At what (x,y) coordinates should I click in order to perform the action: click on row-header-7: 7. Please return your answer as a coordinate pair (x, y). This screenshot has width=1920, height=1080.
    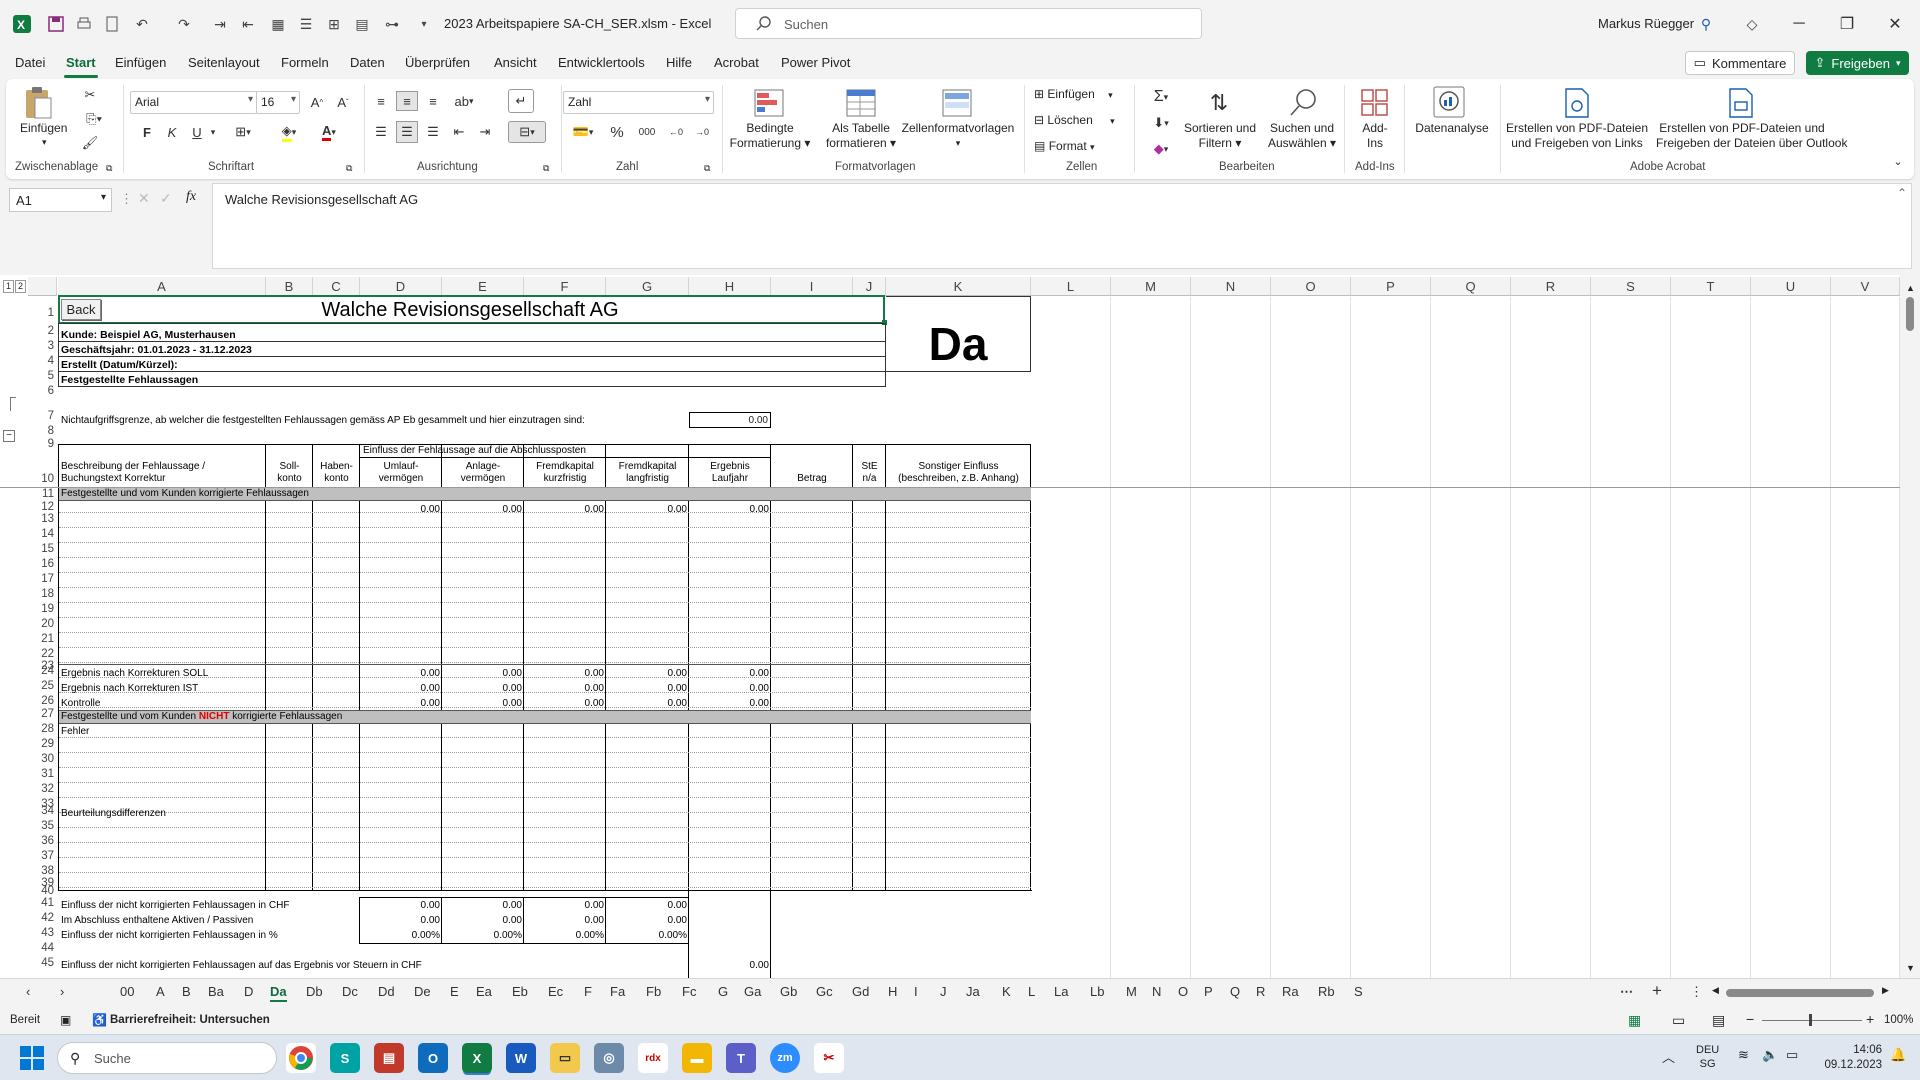
    Looking at the image, I should click on (42, 416).